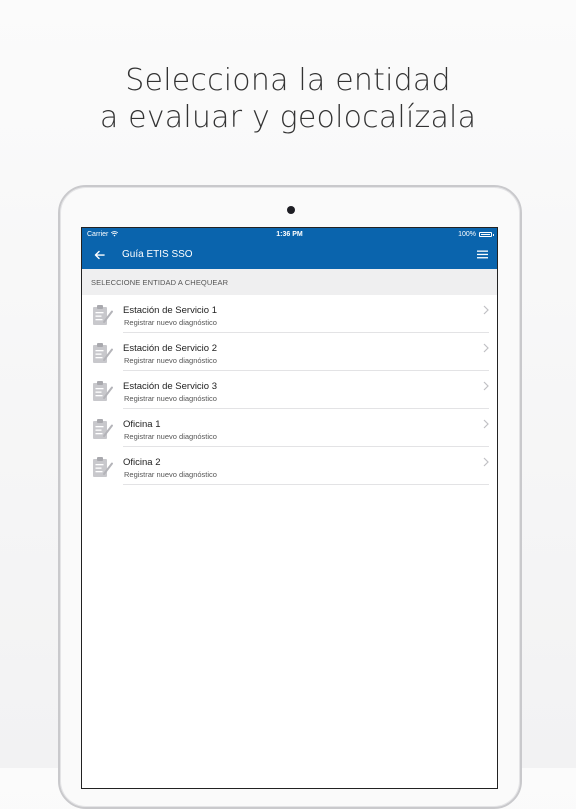 Image resolution: width=576 pixels, height=809 pixels. Describe the element at coordinates (288, 80) in the screenshot. I see `headline-line-1: Selecciona la entidad` at that location.